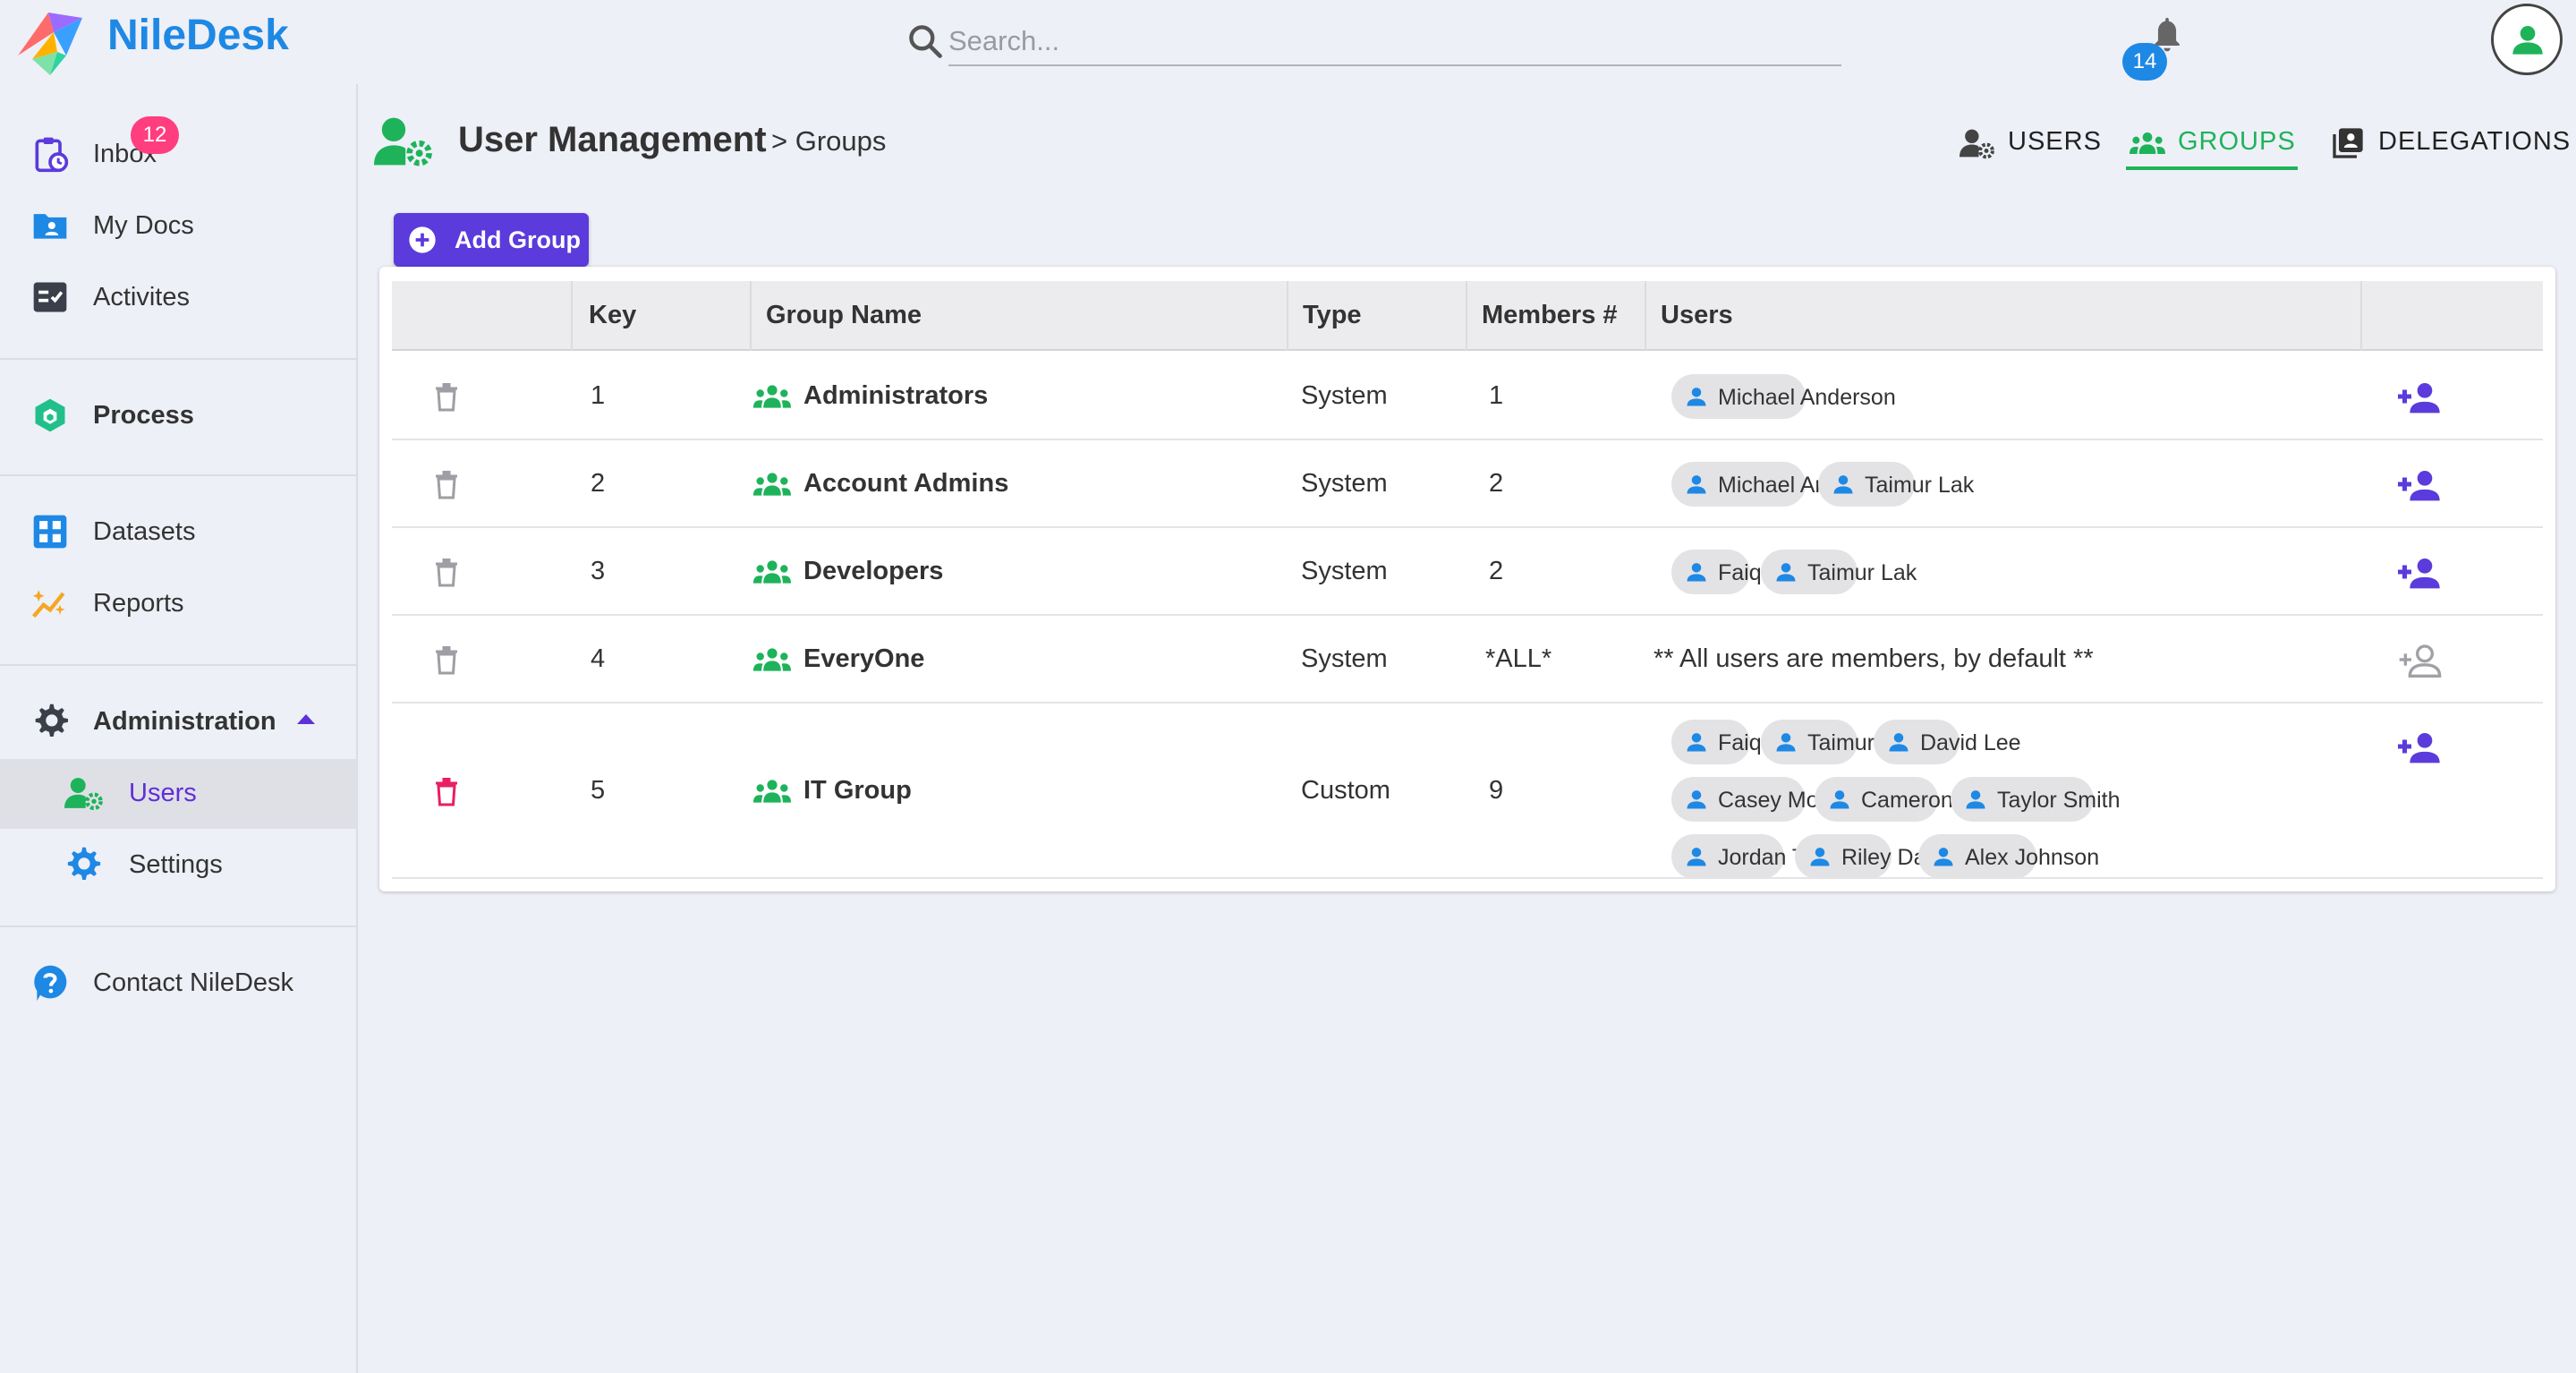 Image resolution: width=2576 pixels, height=1373 pixels. Describe the element at coordinates (141, 297) in the screenshot. I see `sidebar-item-label: Activites` at that location.